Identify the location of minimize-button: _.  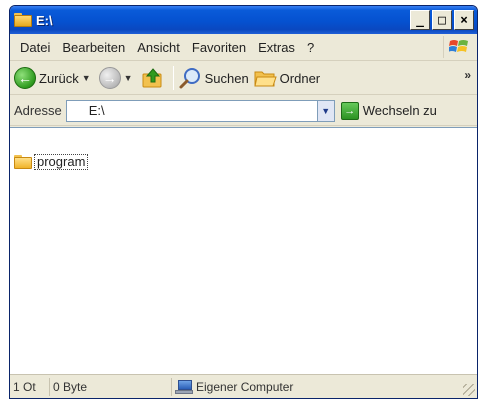
(420, 20).